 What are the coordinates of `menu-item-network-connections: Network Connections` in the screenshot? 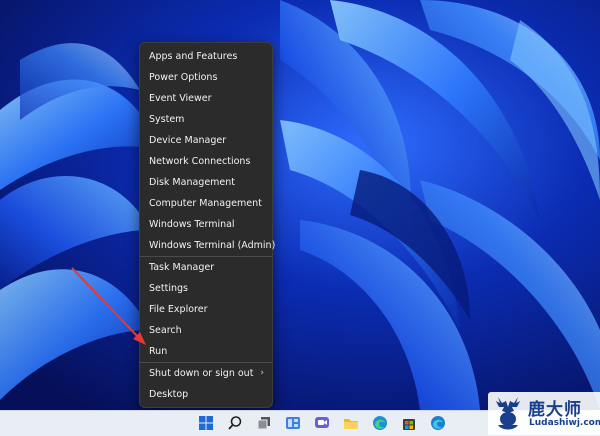 It's located at (206, 161).